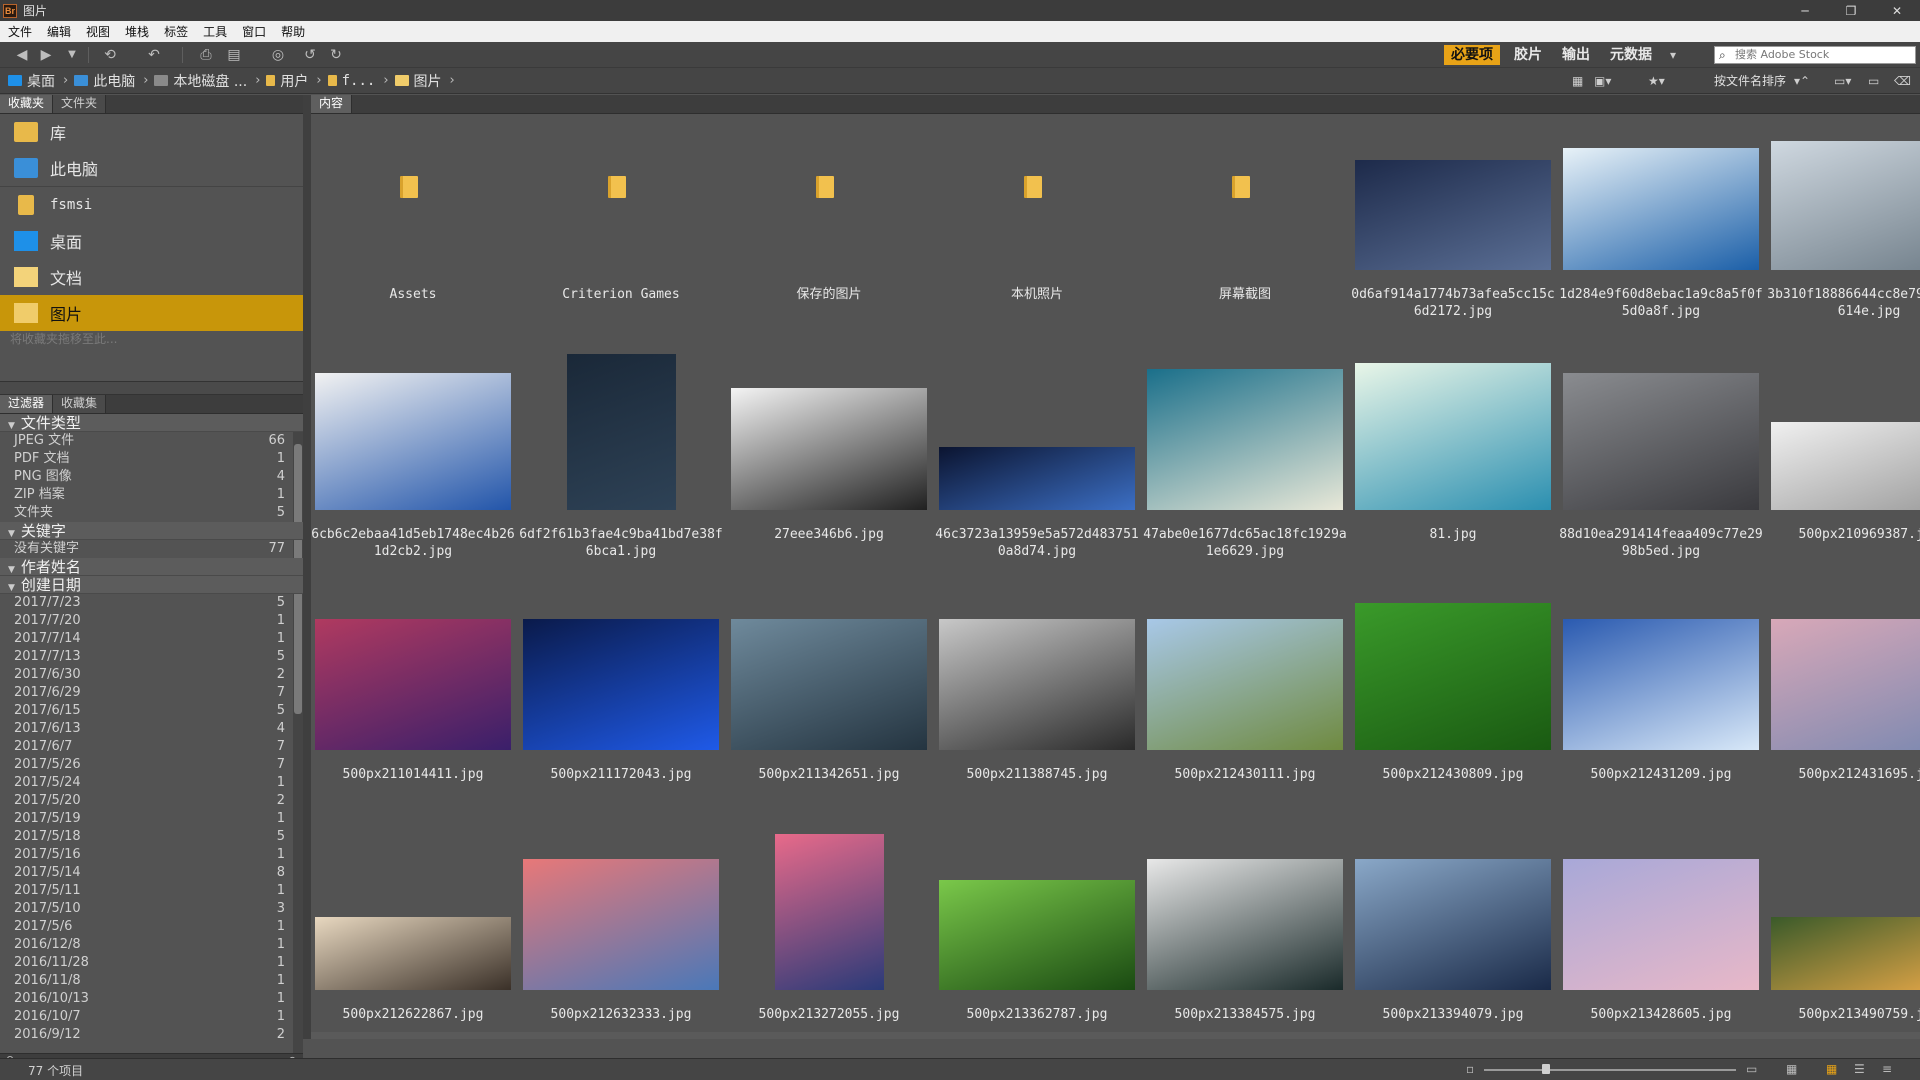 The image size is (1920, 1080). What do you see at coordinates (358, 81) in the screenshot?
I see `breadcrumb-user-folder: f... ›` at bounding box center [358, 81].